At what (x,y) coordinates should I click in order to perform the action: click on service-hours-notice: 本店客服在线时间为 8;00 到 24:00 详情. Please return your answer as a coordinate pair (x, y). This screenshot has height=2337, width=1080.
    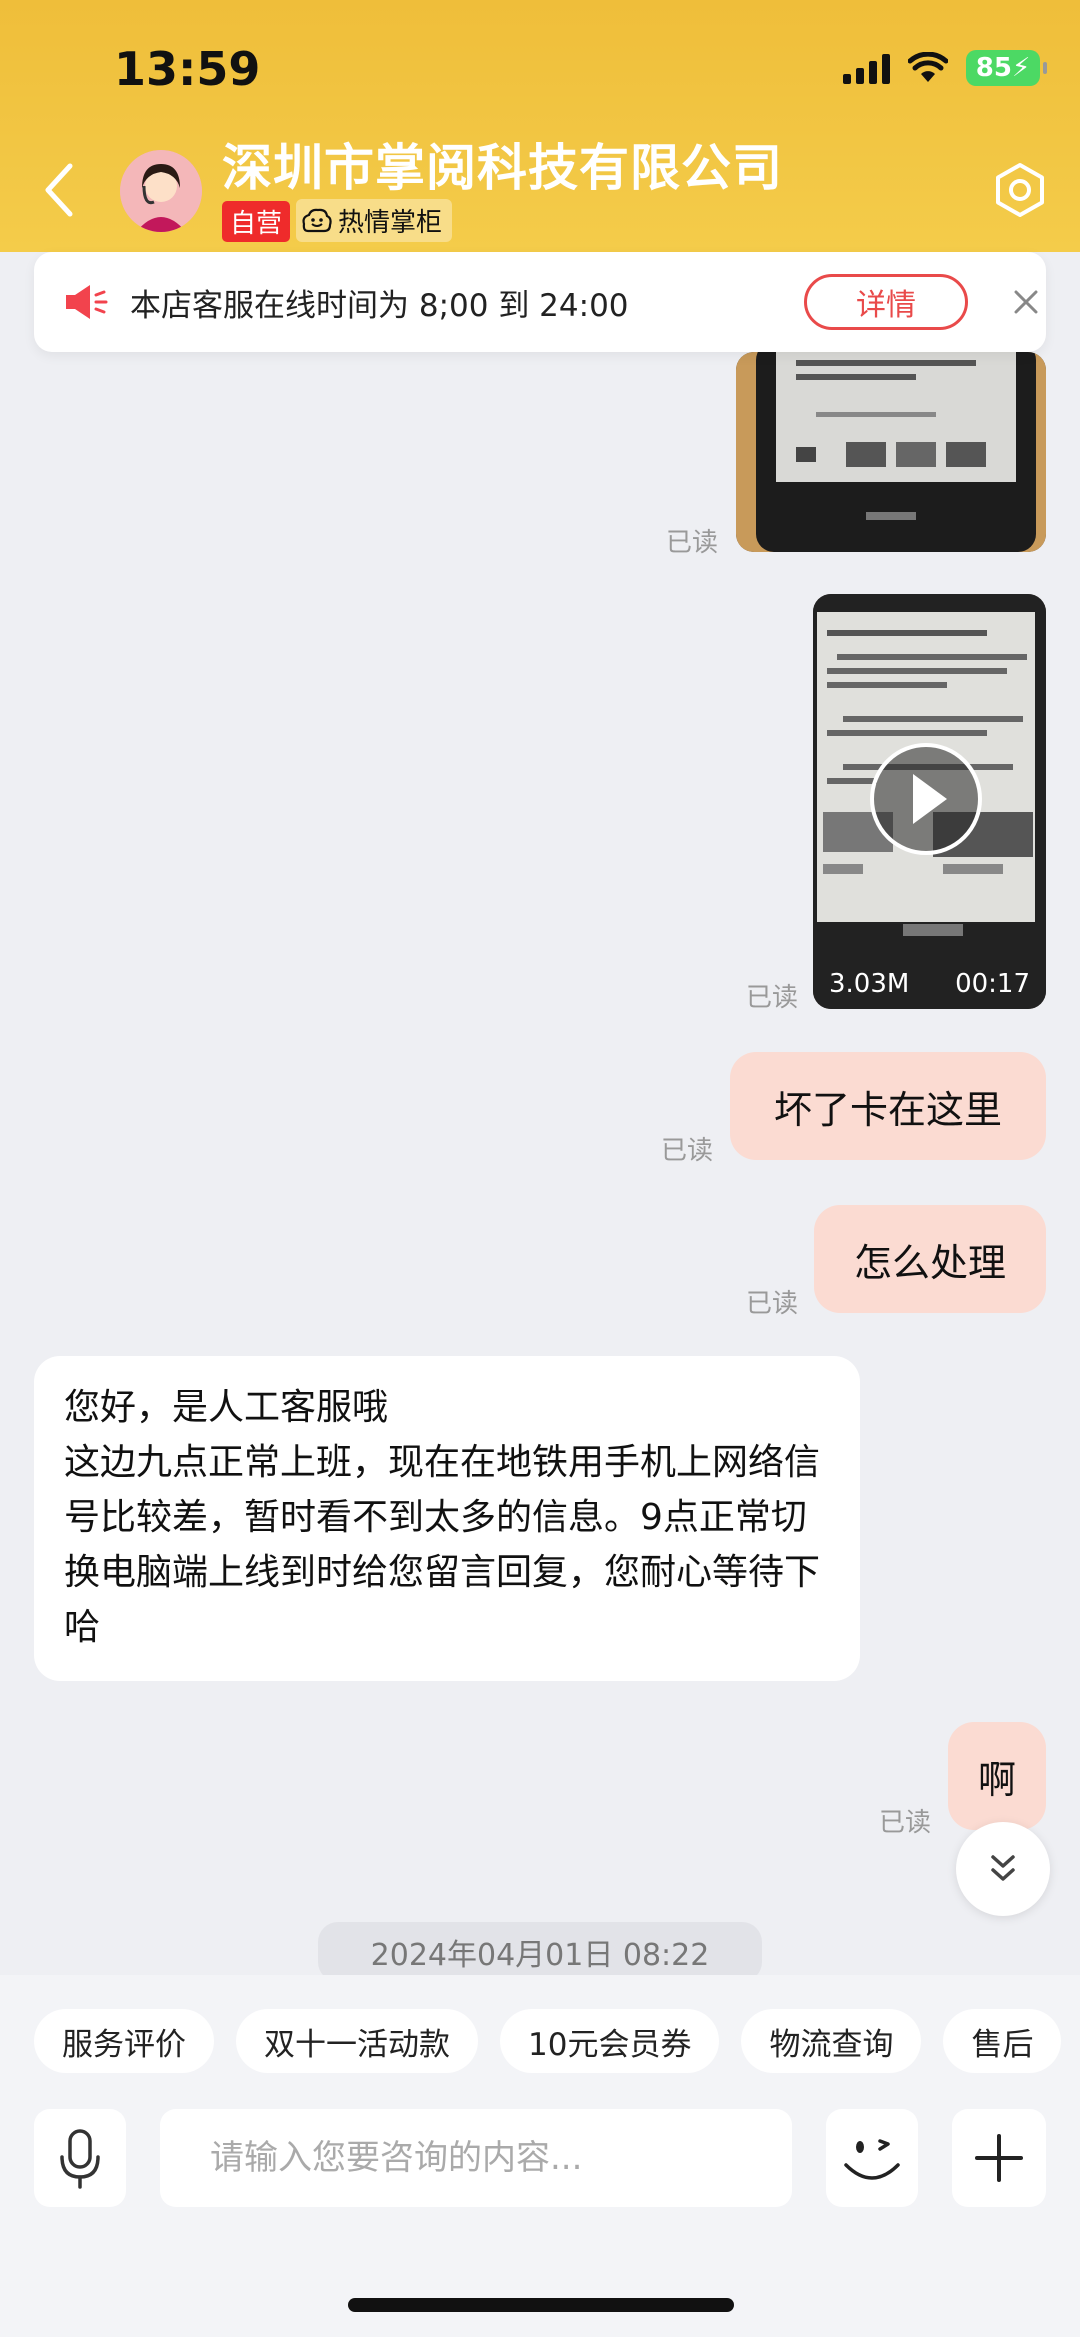
    Looking at the image, I should click on (540, 302).